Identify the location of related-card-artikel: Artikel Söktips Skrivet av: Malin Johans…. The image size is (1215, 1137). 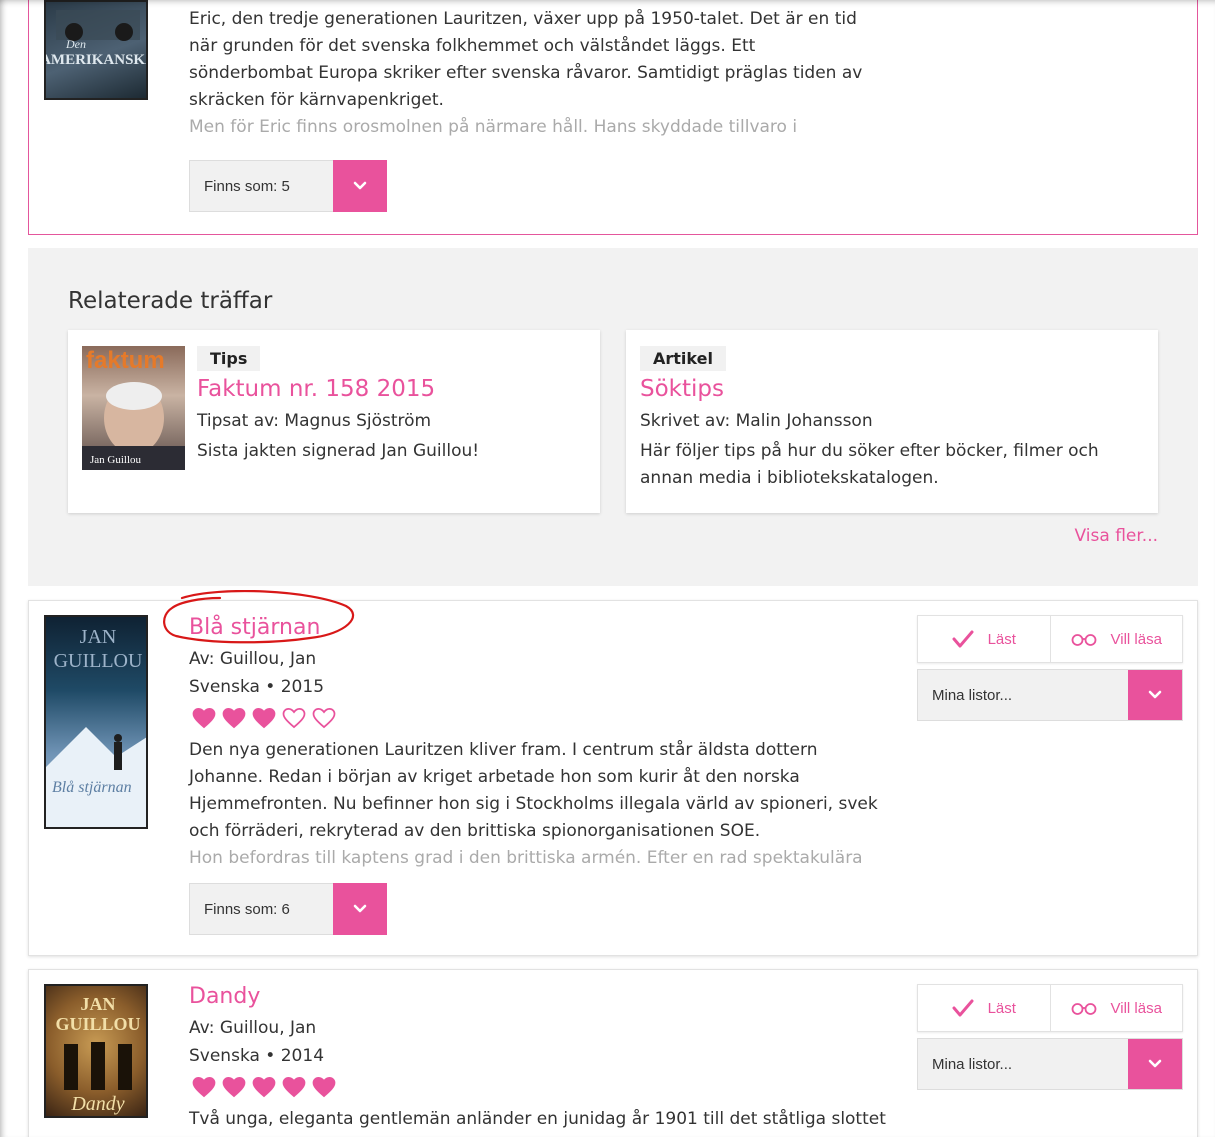
(892, 421).